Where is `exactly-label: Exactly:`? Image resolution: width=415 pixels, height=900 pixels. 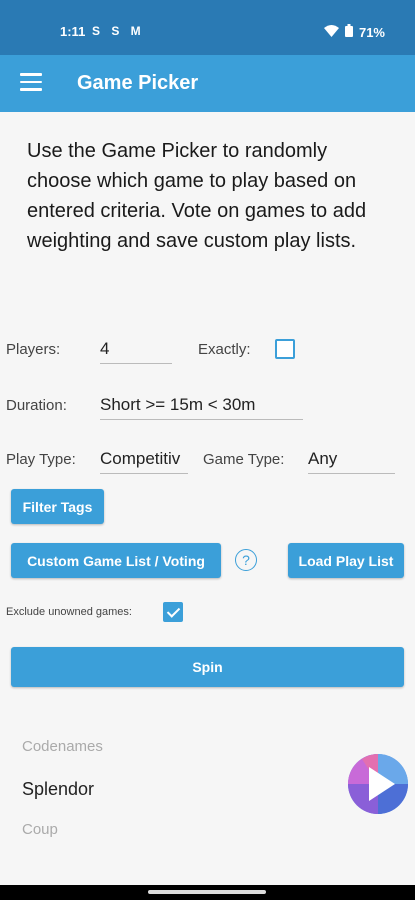
exactly-label: Exactly: is located at coordinates (224, 349).